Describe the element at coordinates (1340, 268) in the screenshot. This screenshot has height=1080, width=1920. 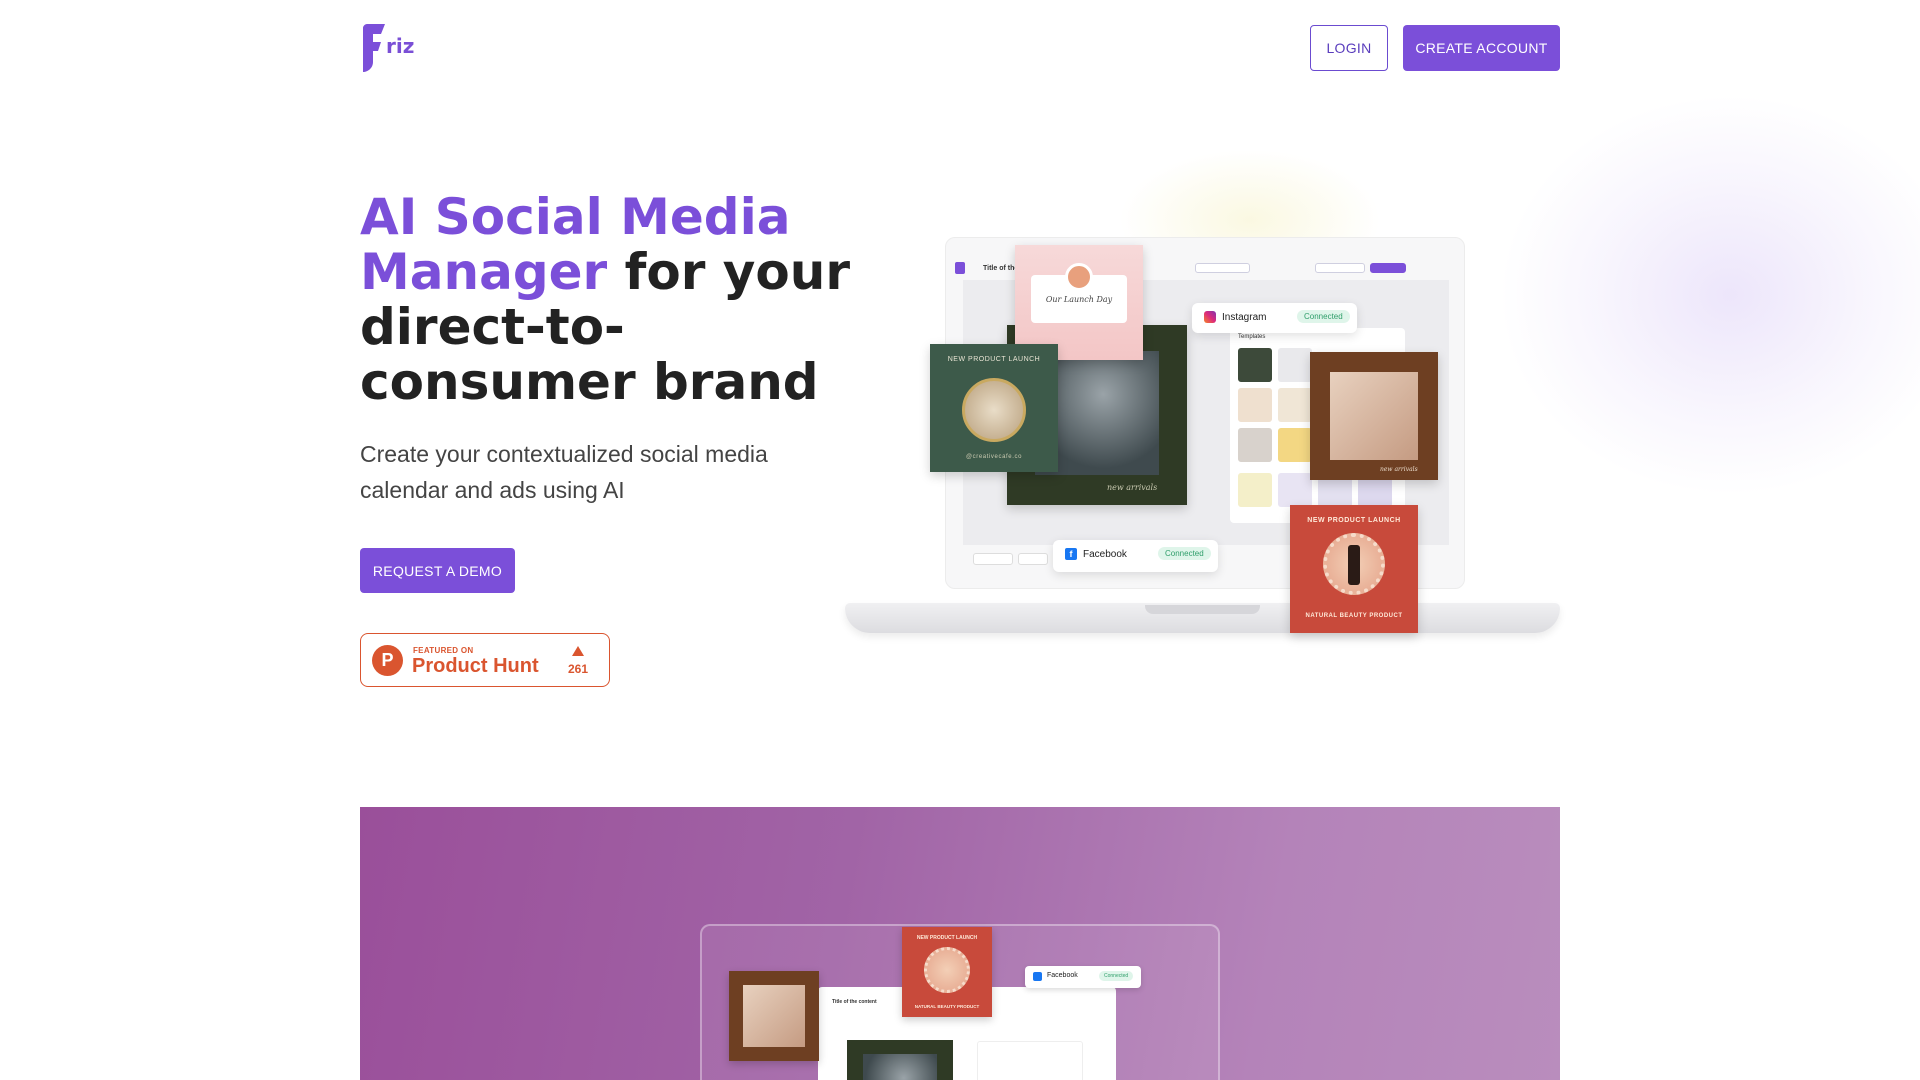
I see `app-save-draft-pill` at that location.